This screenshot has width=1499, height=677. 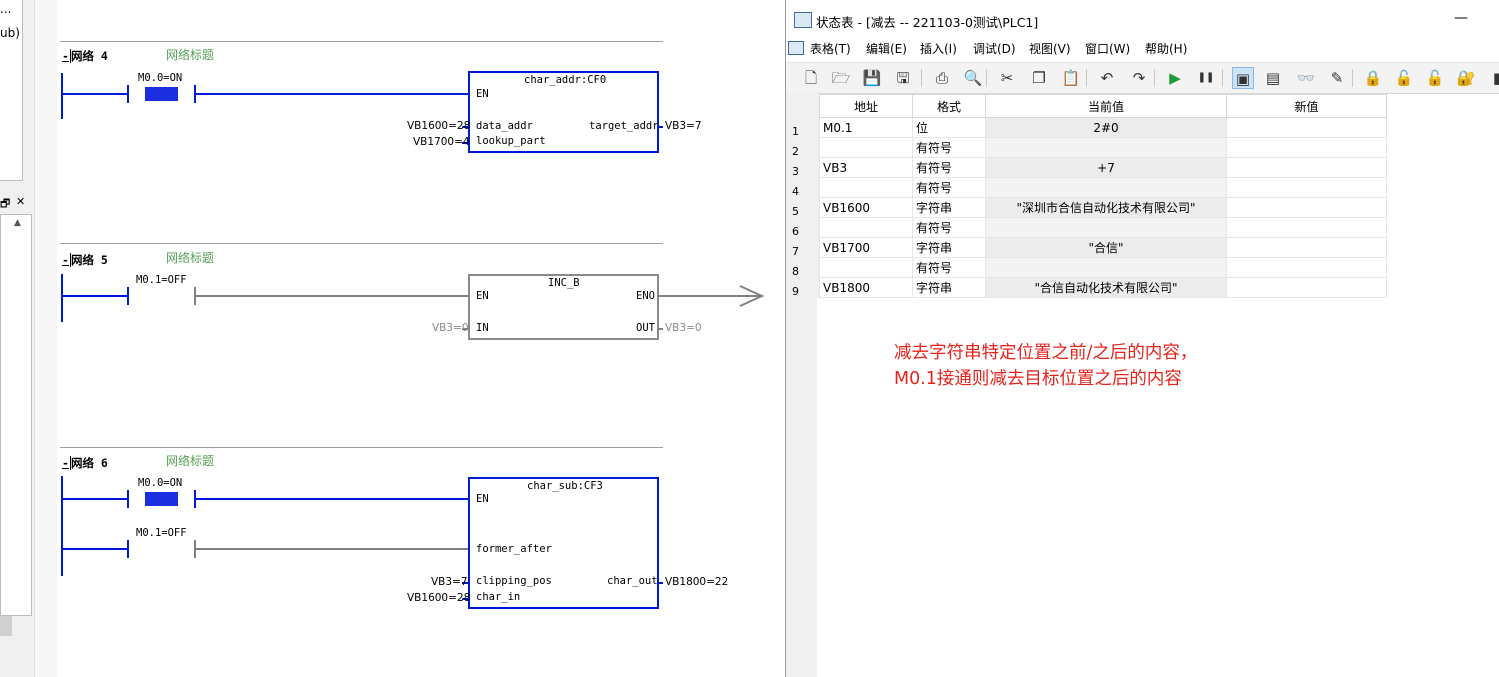 I want to click on window-menu-icon, so click(x=796, y=48).